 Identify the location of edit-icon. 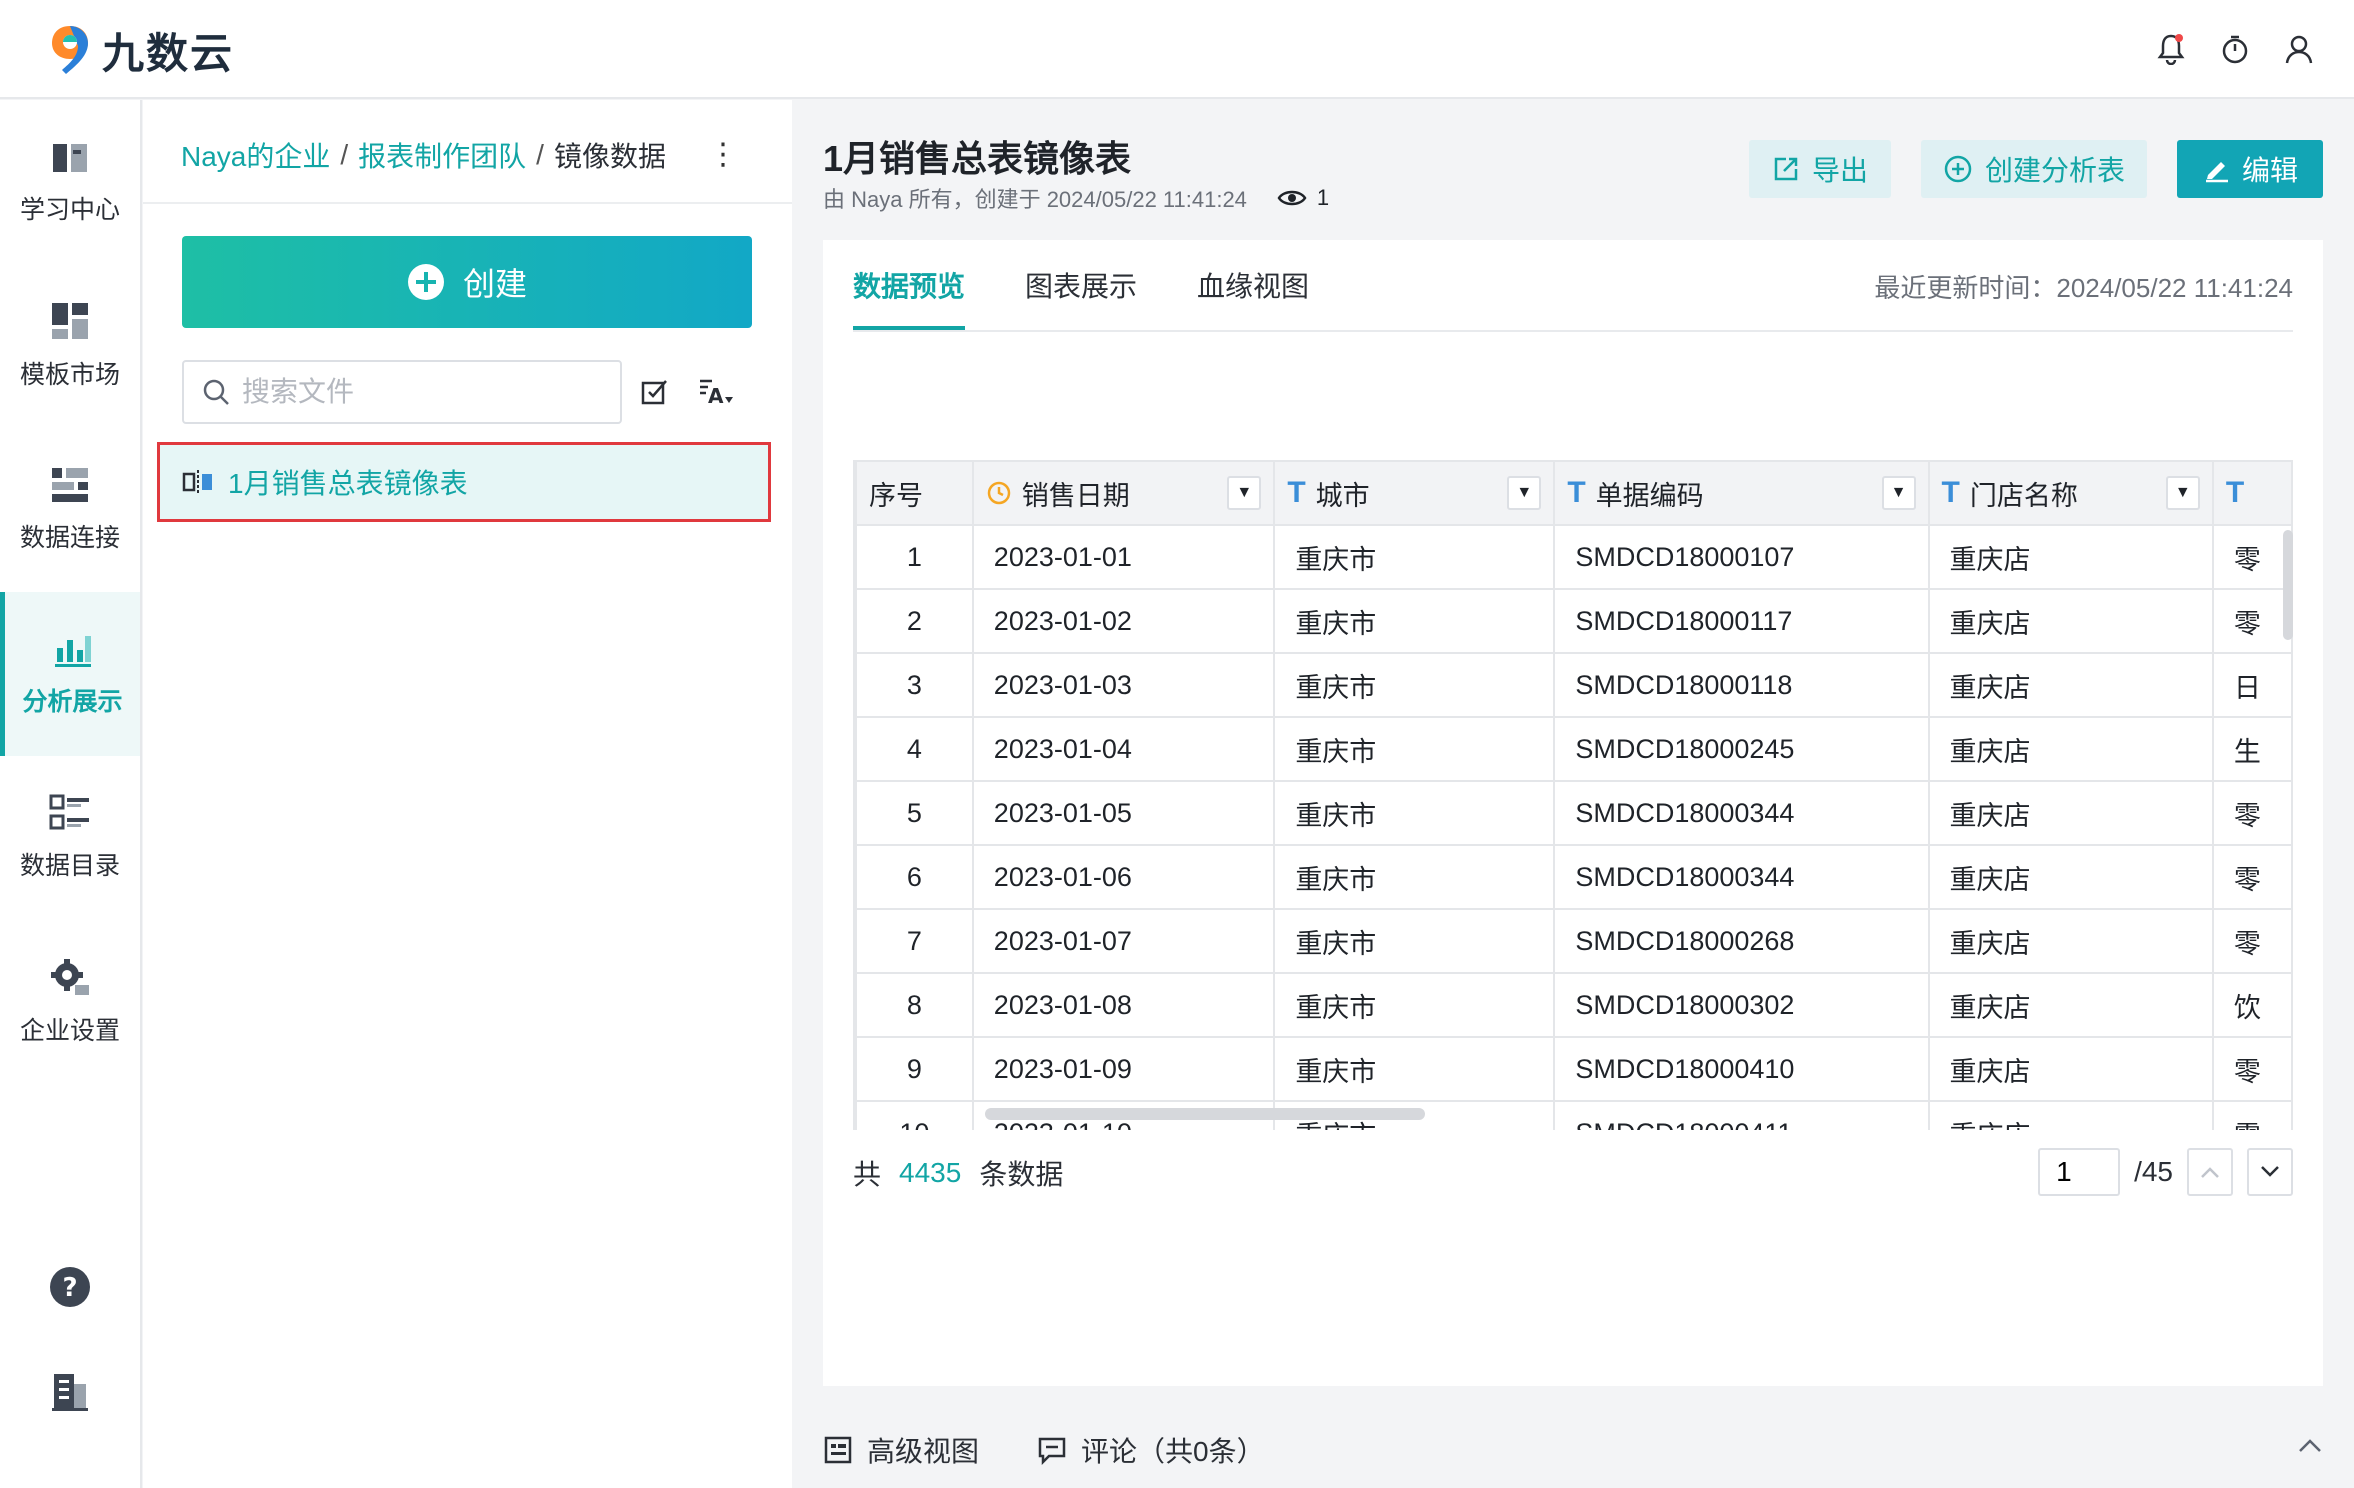
(2216, 172).